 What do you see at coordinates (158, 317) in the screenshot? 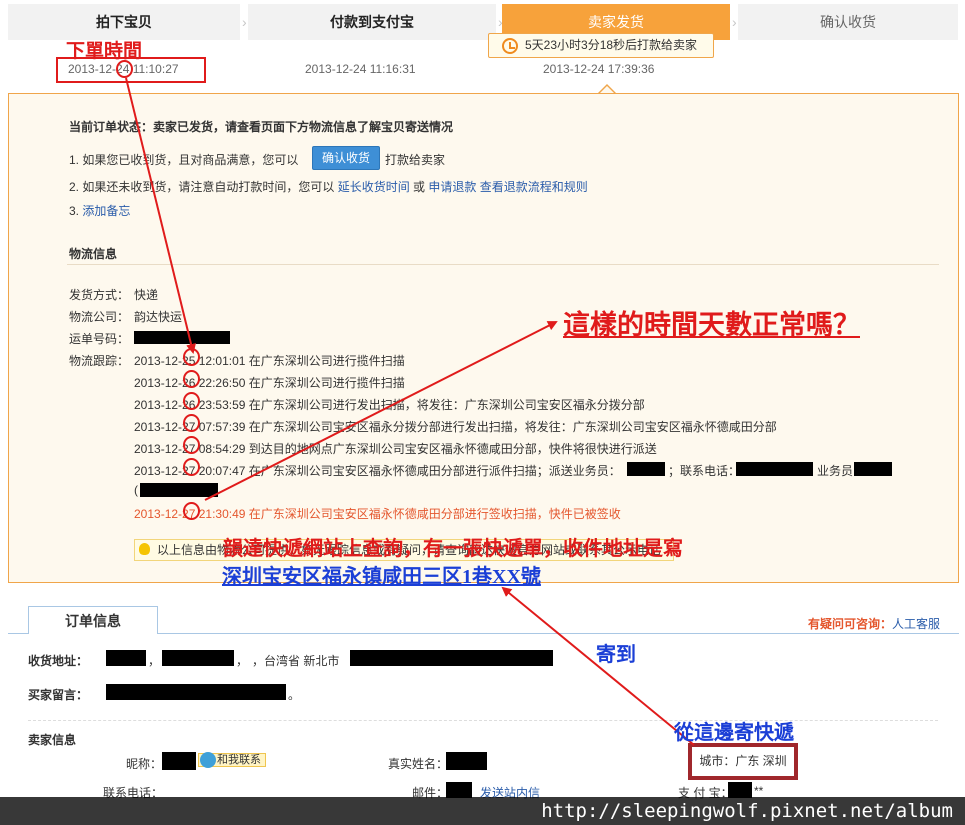
I see `logistics-company: 韵达快运` at bounding box center [158, 317].